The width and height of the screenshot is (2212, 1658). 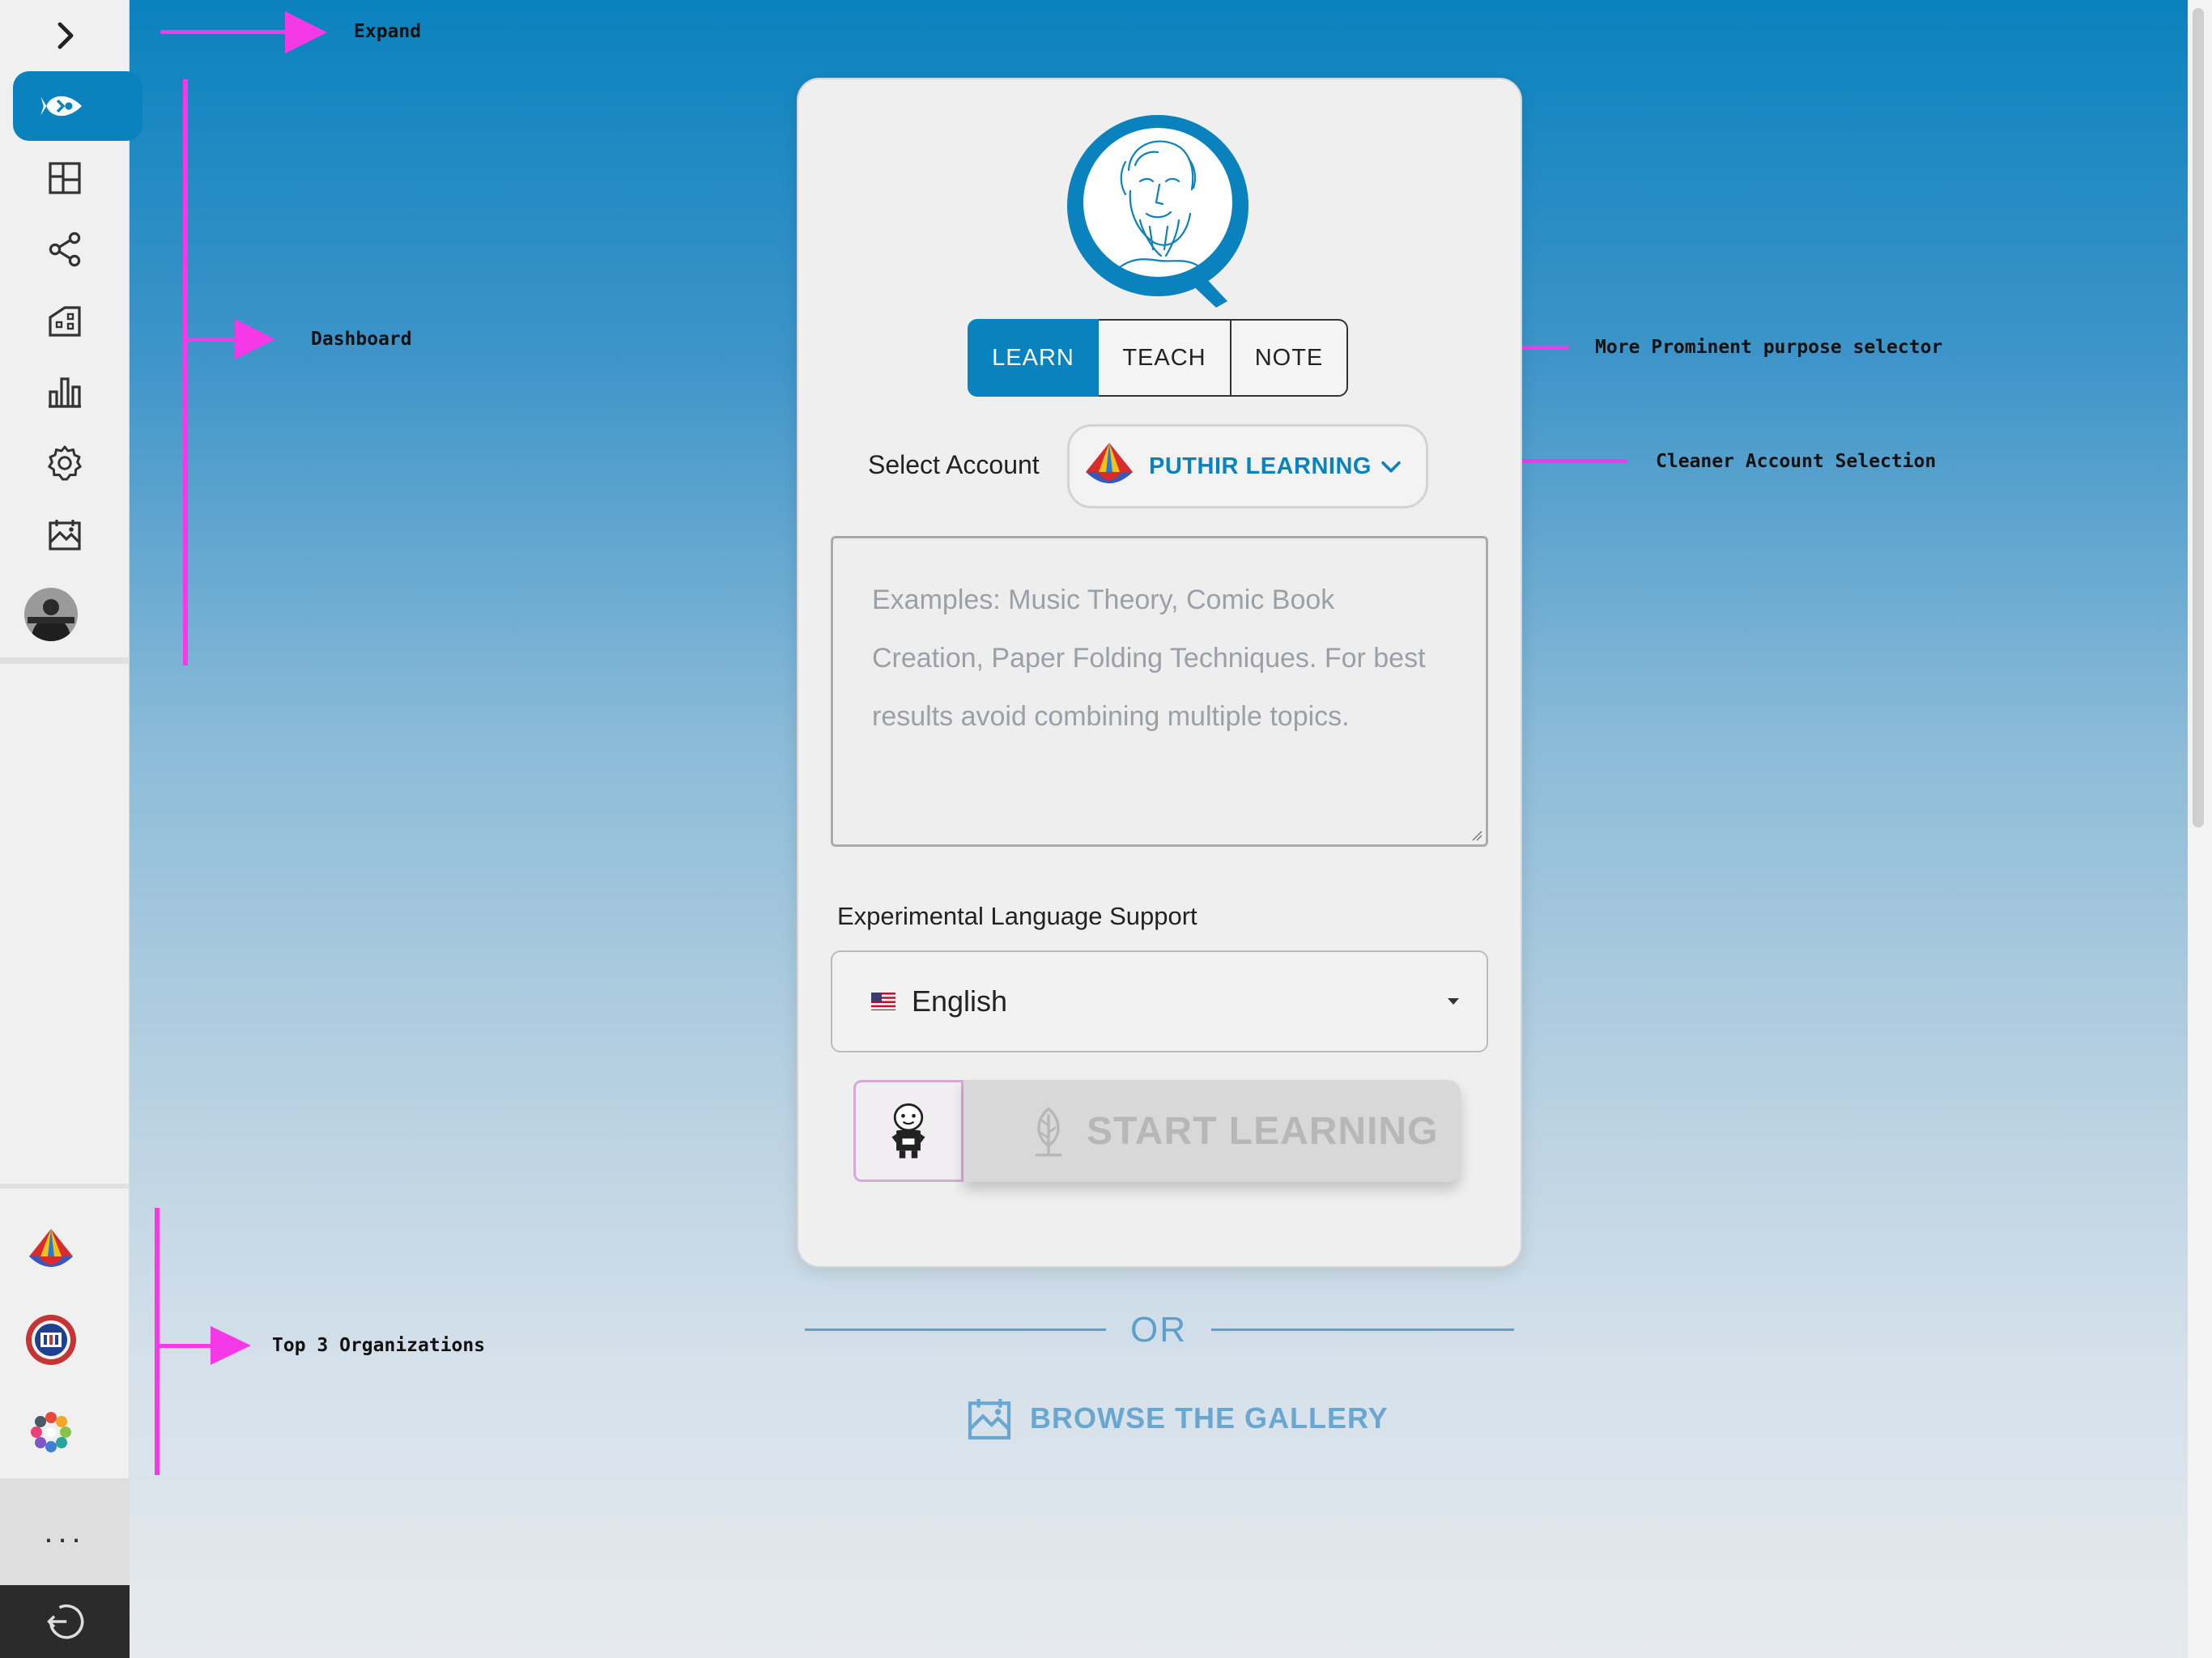 I want to click on browse-gallery-label: BROWSE THE GALLERY, so click(x=1210, y=1418).